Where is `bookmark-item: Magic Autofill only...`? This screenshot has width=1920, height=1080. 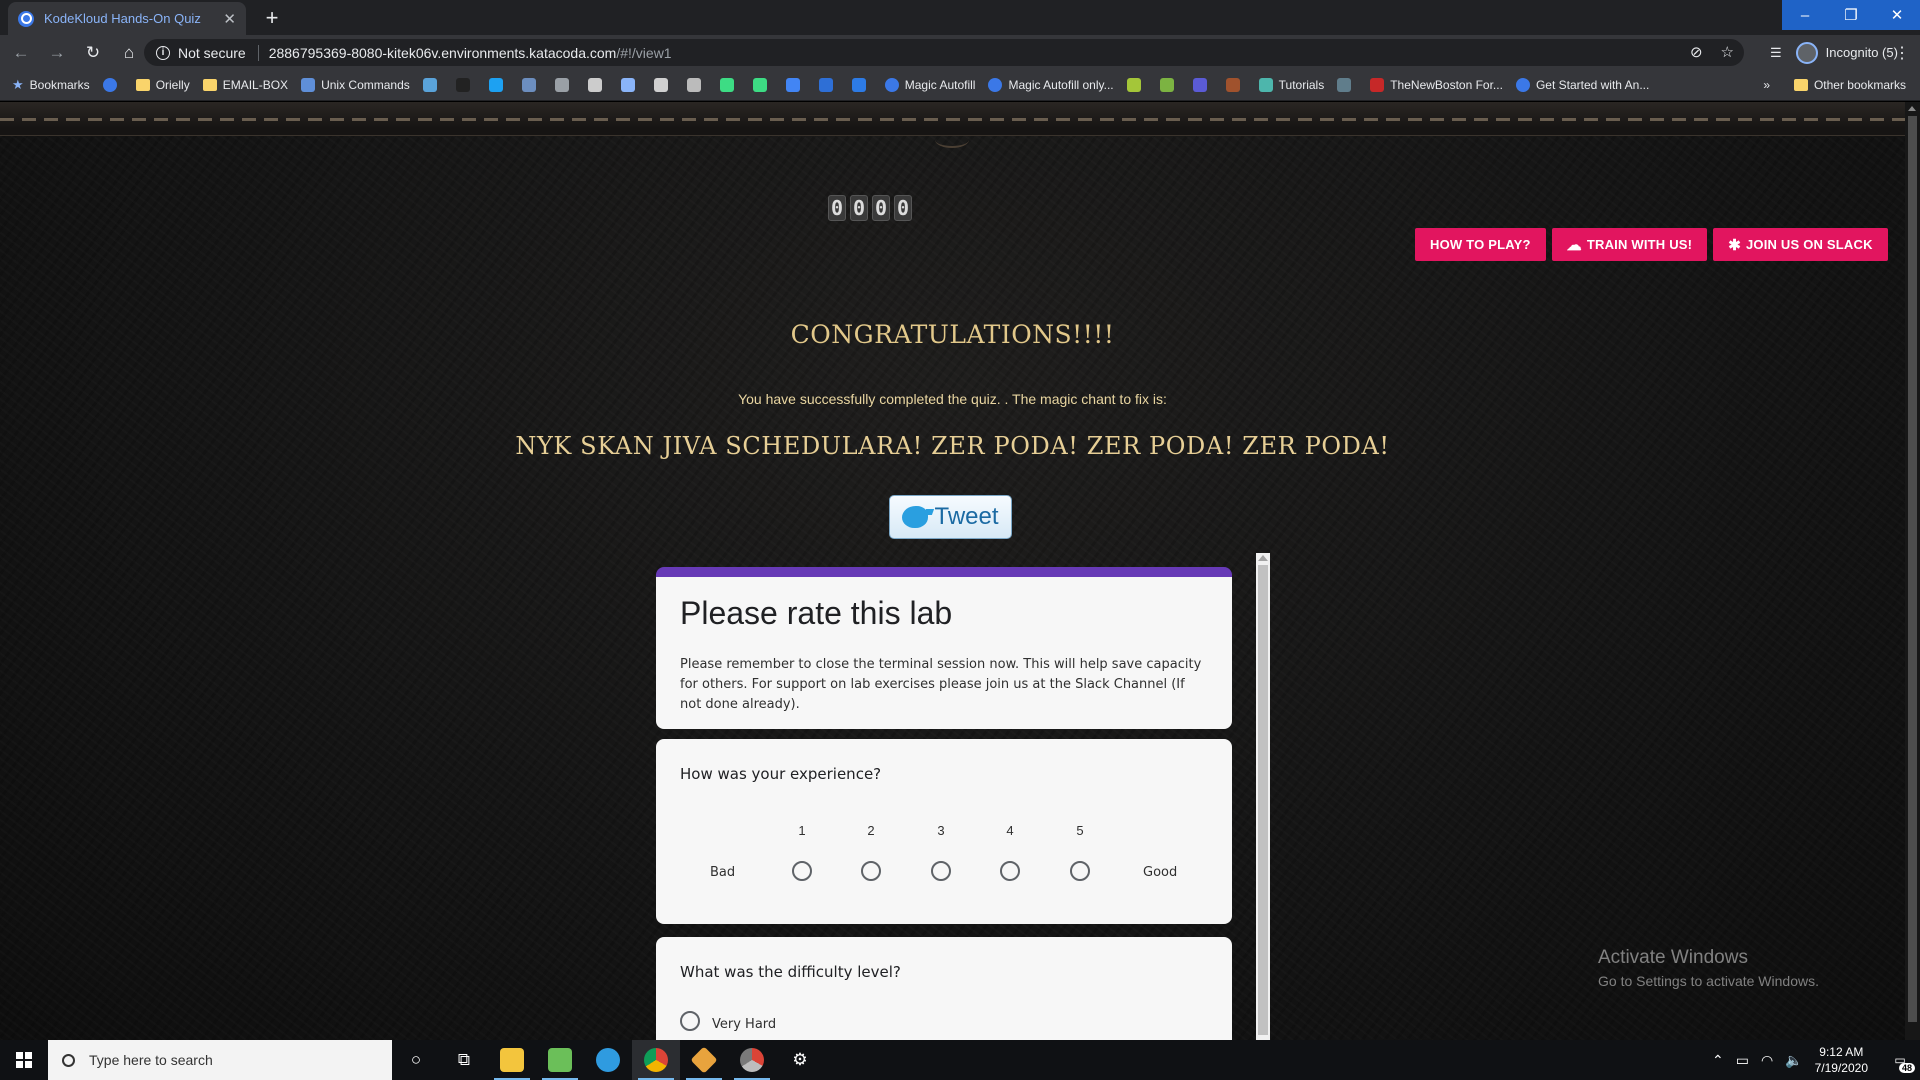
bookmark-item: Magic Autofill only... is located at coordinates (1051, 85).